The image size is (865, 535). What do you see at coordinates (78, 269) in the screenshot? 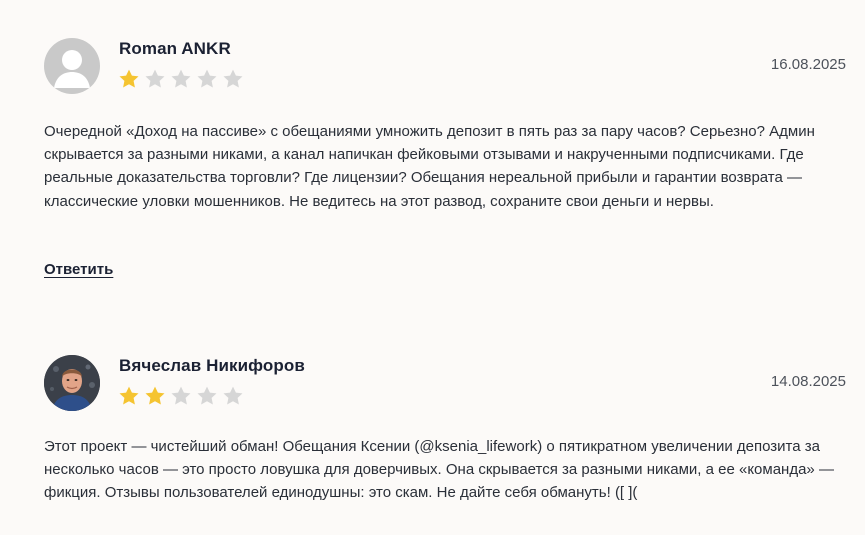
I see `reply-link: Ответить` at bounding box center [78, 269].